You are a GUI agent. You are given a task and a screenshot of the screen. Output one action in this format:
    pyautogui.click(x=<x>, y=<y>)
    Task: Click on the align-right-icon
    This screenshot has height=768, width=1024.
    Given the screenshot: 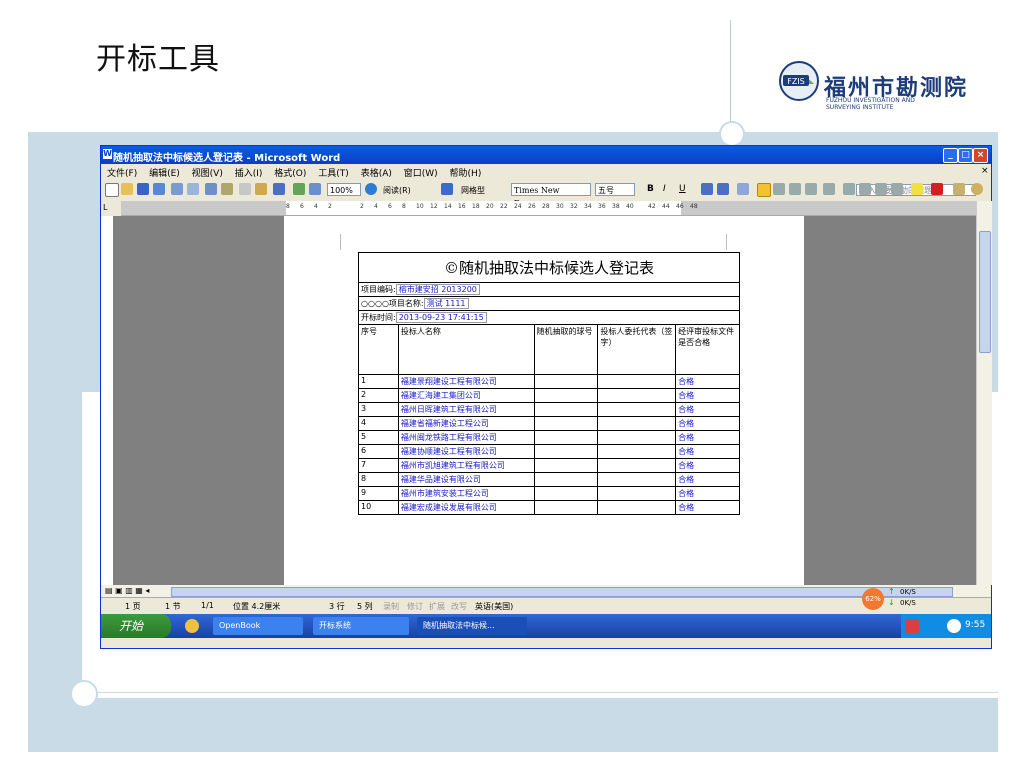 What is the action you would take?
    pyautogui.click(x=795, y=189)
    